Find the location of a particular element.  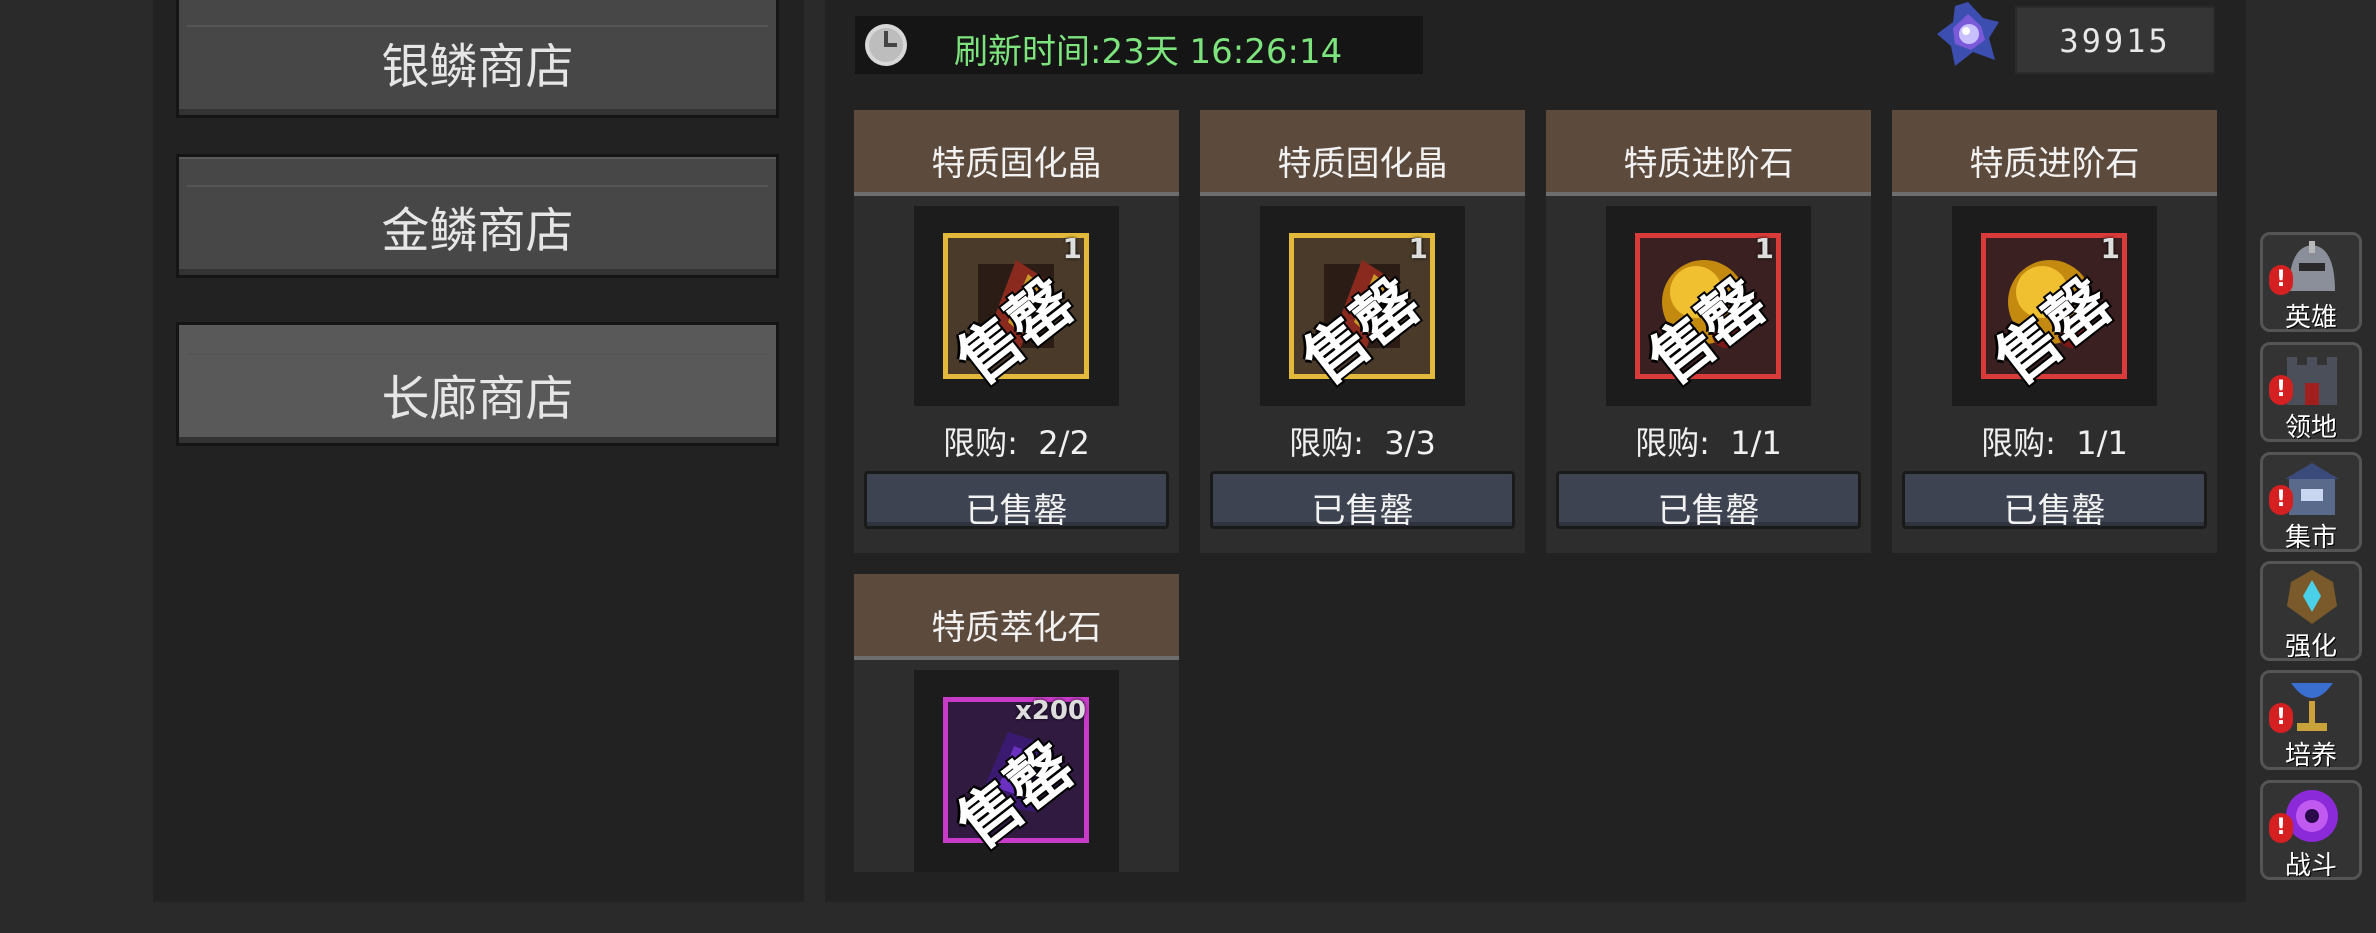

currency-value: 39915 is located at coordinates (2115, 41).